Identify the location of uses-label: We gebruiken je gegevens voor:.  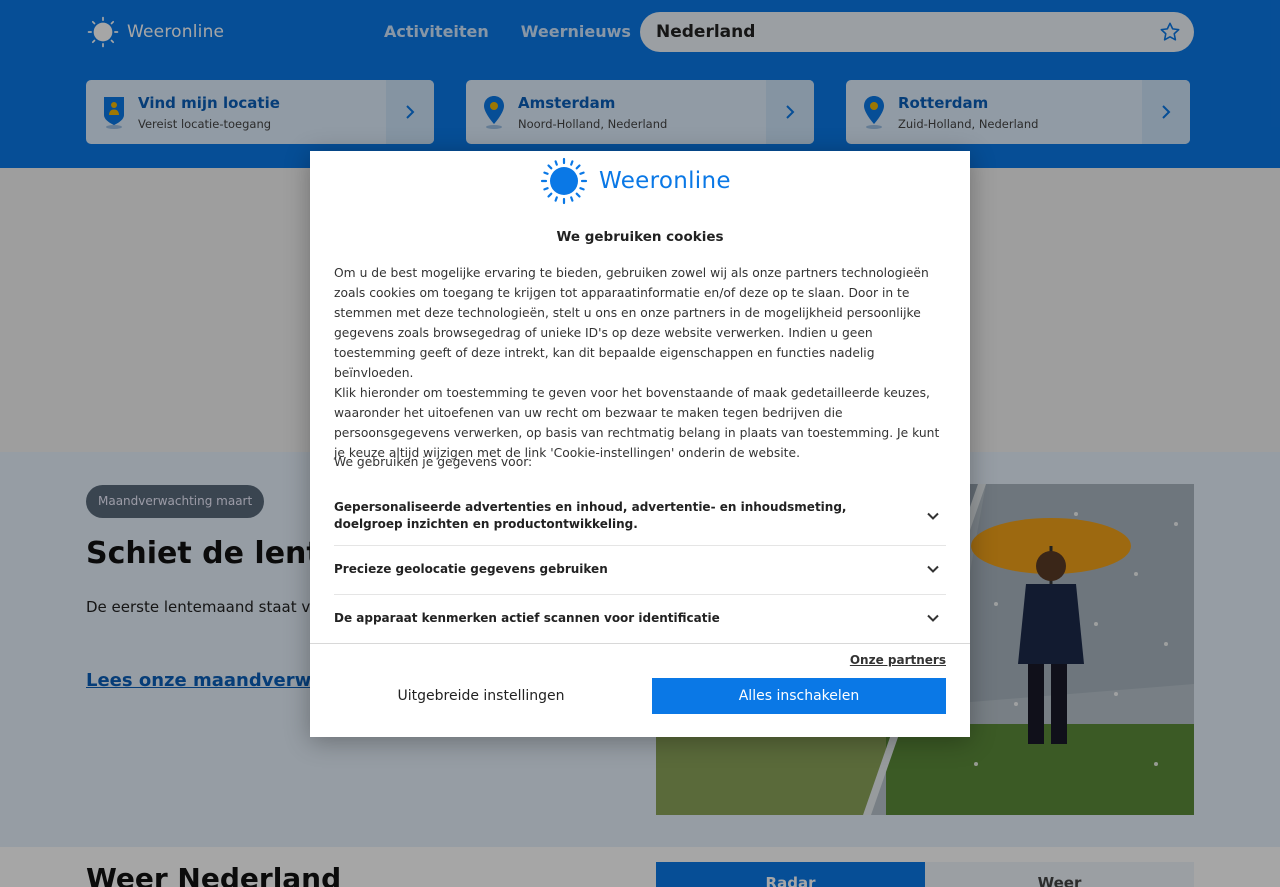
(433, 462).